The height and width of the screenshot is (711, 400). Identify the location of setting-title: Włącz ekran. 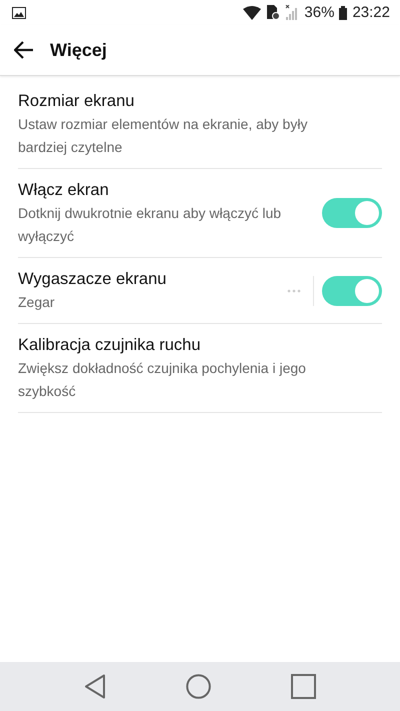
(170, 190).